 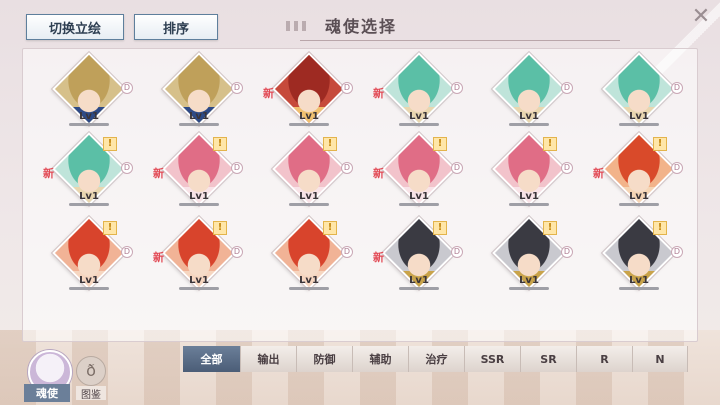 I want to click on filter-tab: SSR, so click(x=493, y=359).